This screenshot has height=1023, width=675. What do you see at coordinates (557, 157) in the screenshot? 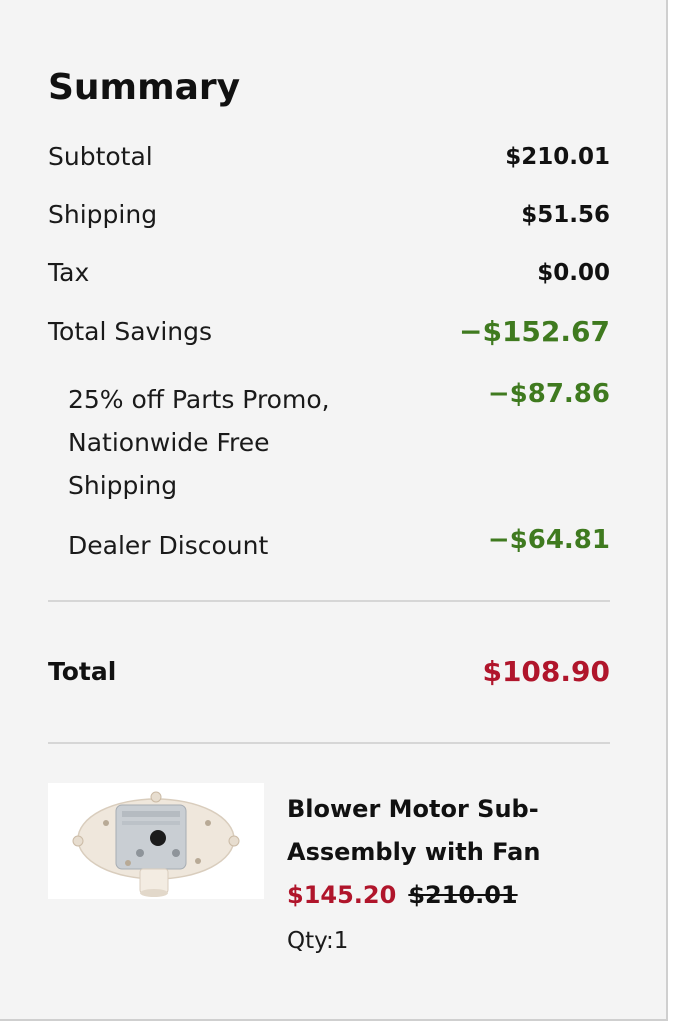
I see `subtotal-value: $210.01` at bounding box center [557, 157].